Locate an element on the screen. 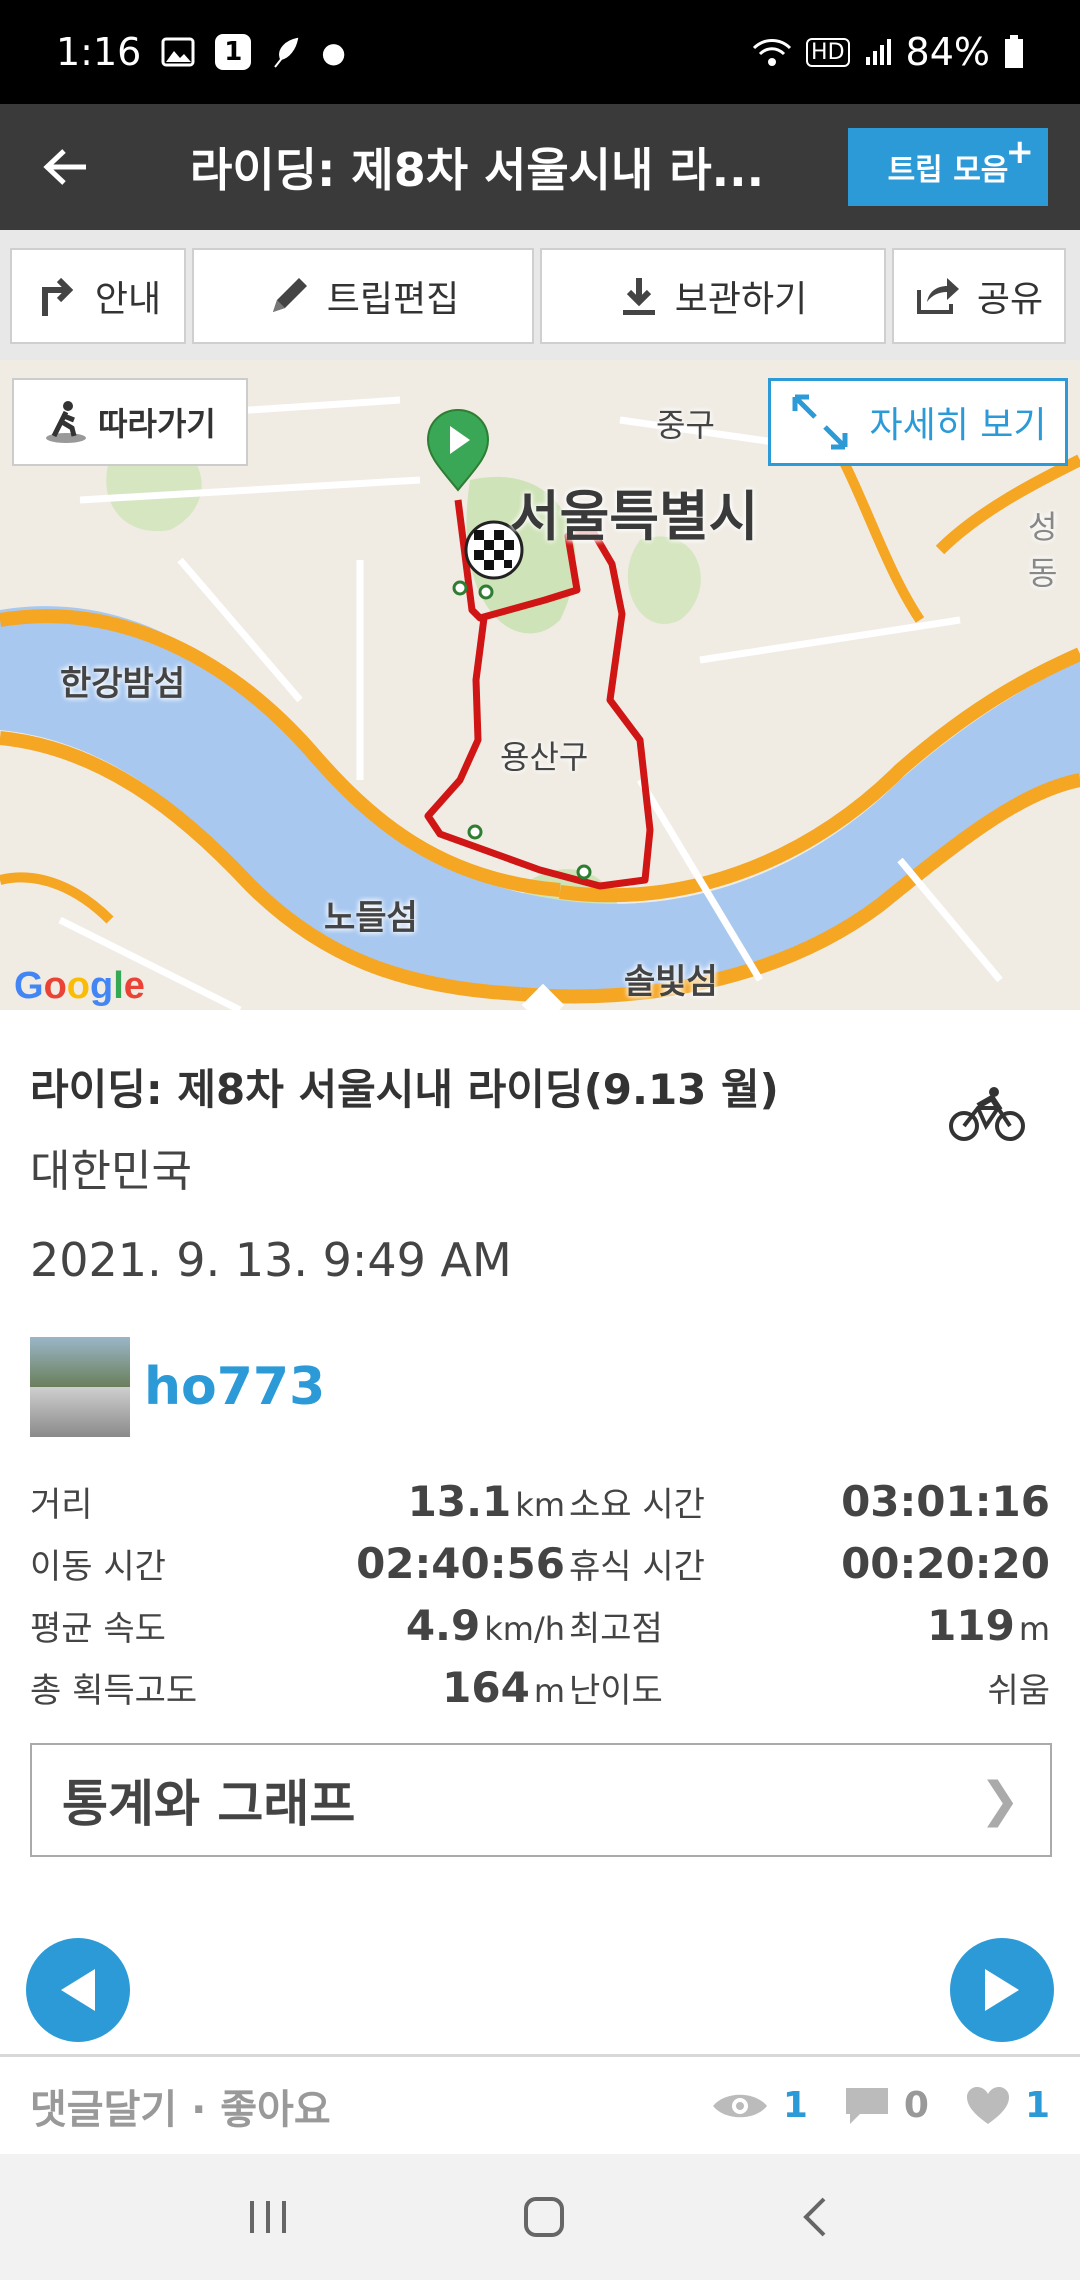 The image size is (1080, 2280). stat-row: 거리 13.1 km 소요 시간 03:01:16 is located at coordinates (540, 1508).